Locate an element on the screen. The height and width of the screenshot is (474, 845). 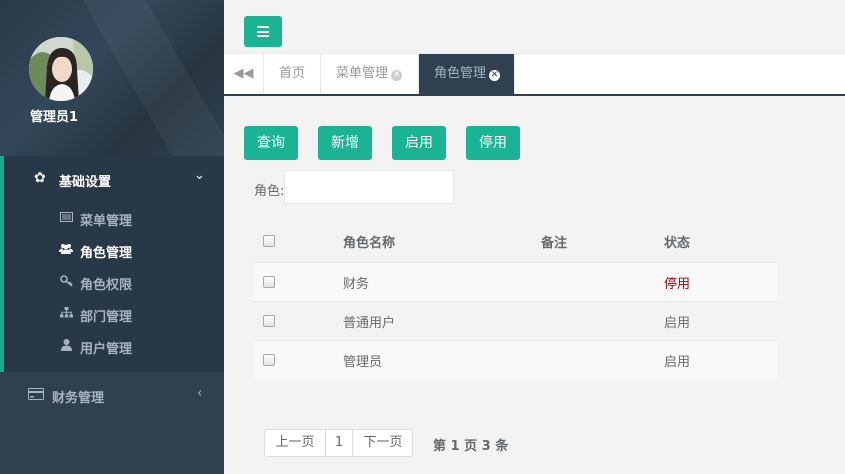
profile-panel: 管理员1 is located at coordinates (112, 78).